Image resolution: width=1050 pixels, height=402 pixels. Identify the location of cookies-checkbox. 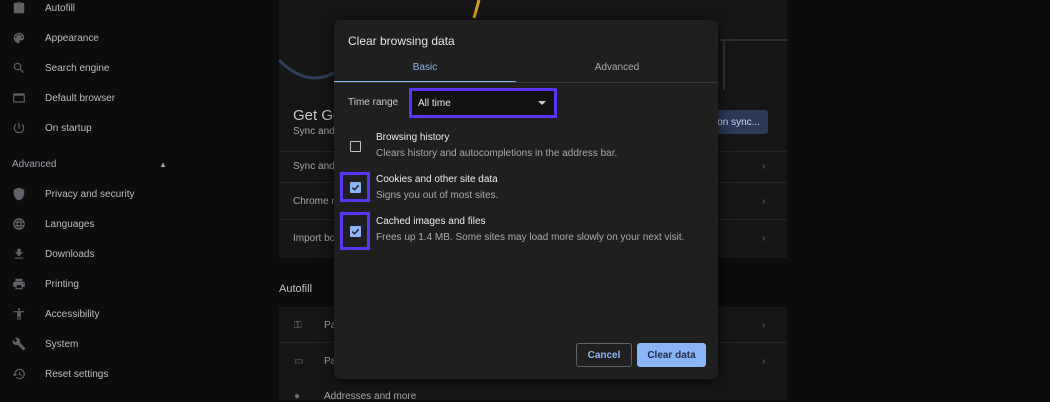
(355, 187).